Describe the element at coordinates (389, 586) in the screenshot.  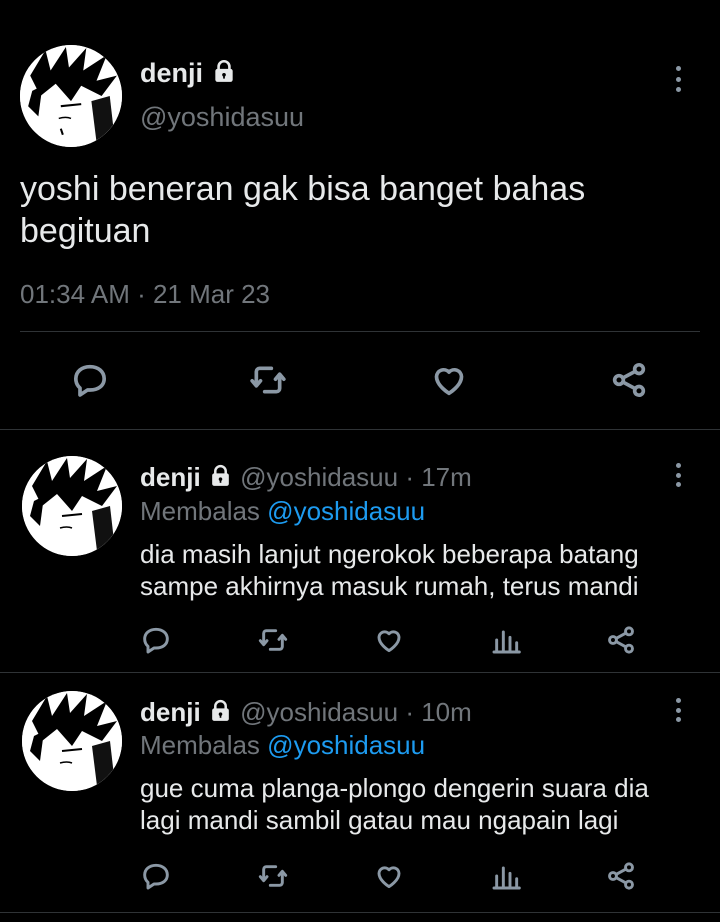
I see `reply-text-line: sampe akhirnya masuk rumah, terus mandi` at that location.